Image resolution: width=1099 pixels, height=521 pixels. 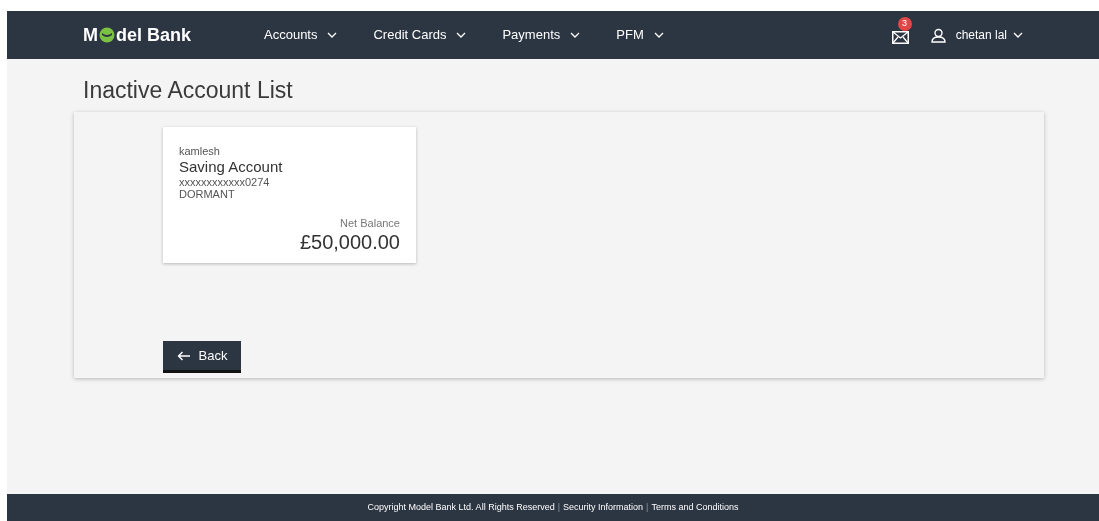 I want to click on nav-menu-item: Payments, so click(x=541, y=35).